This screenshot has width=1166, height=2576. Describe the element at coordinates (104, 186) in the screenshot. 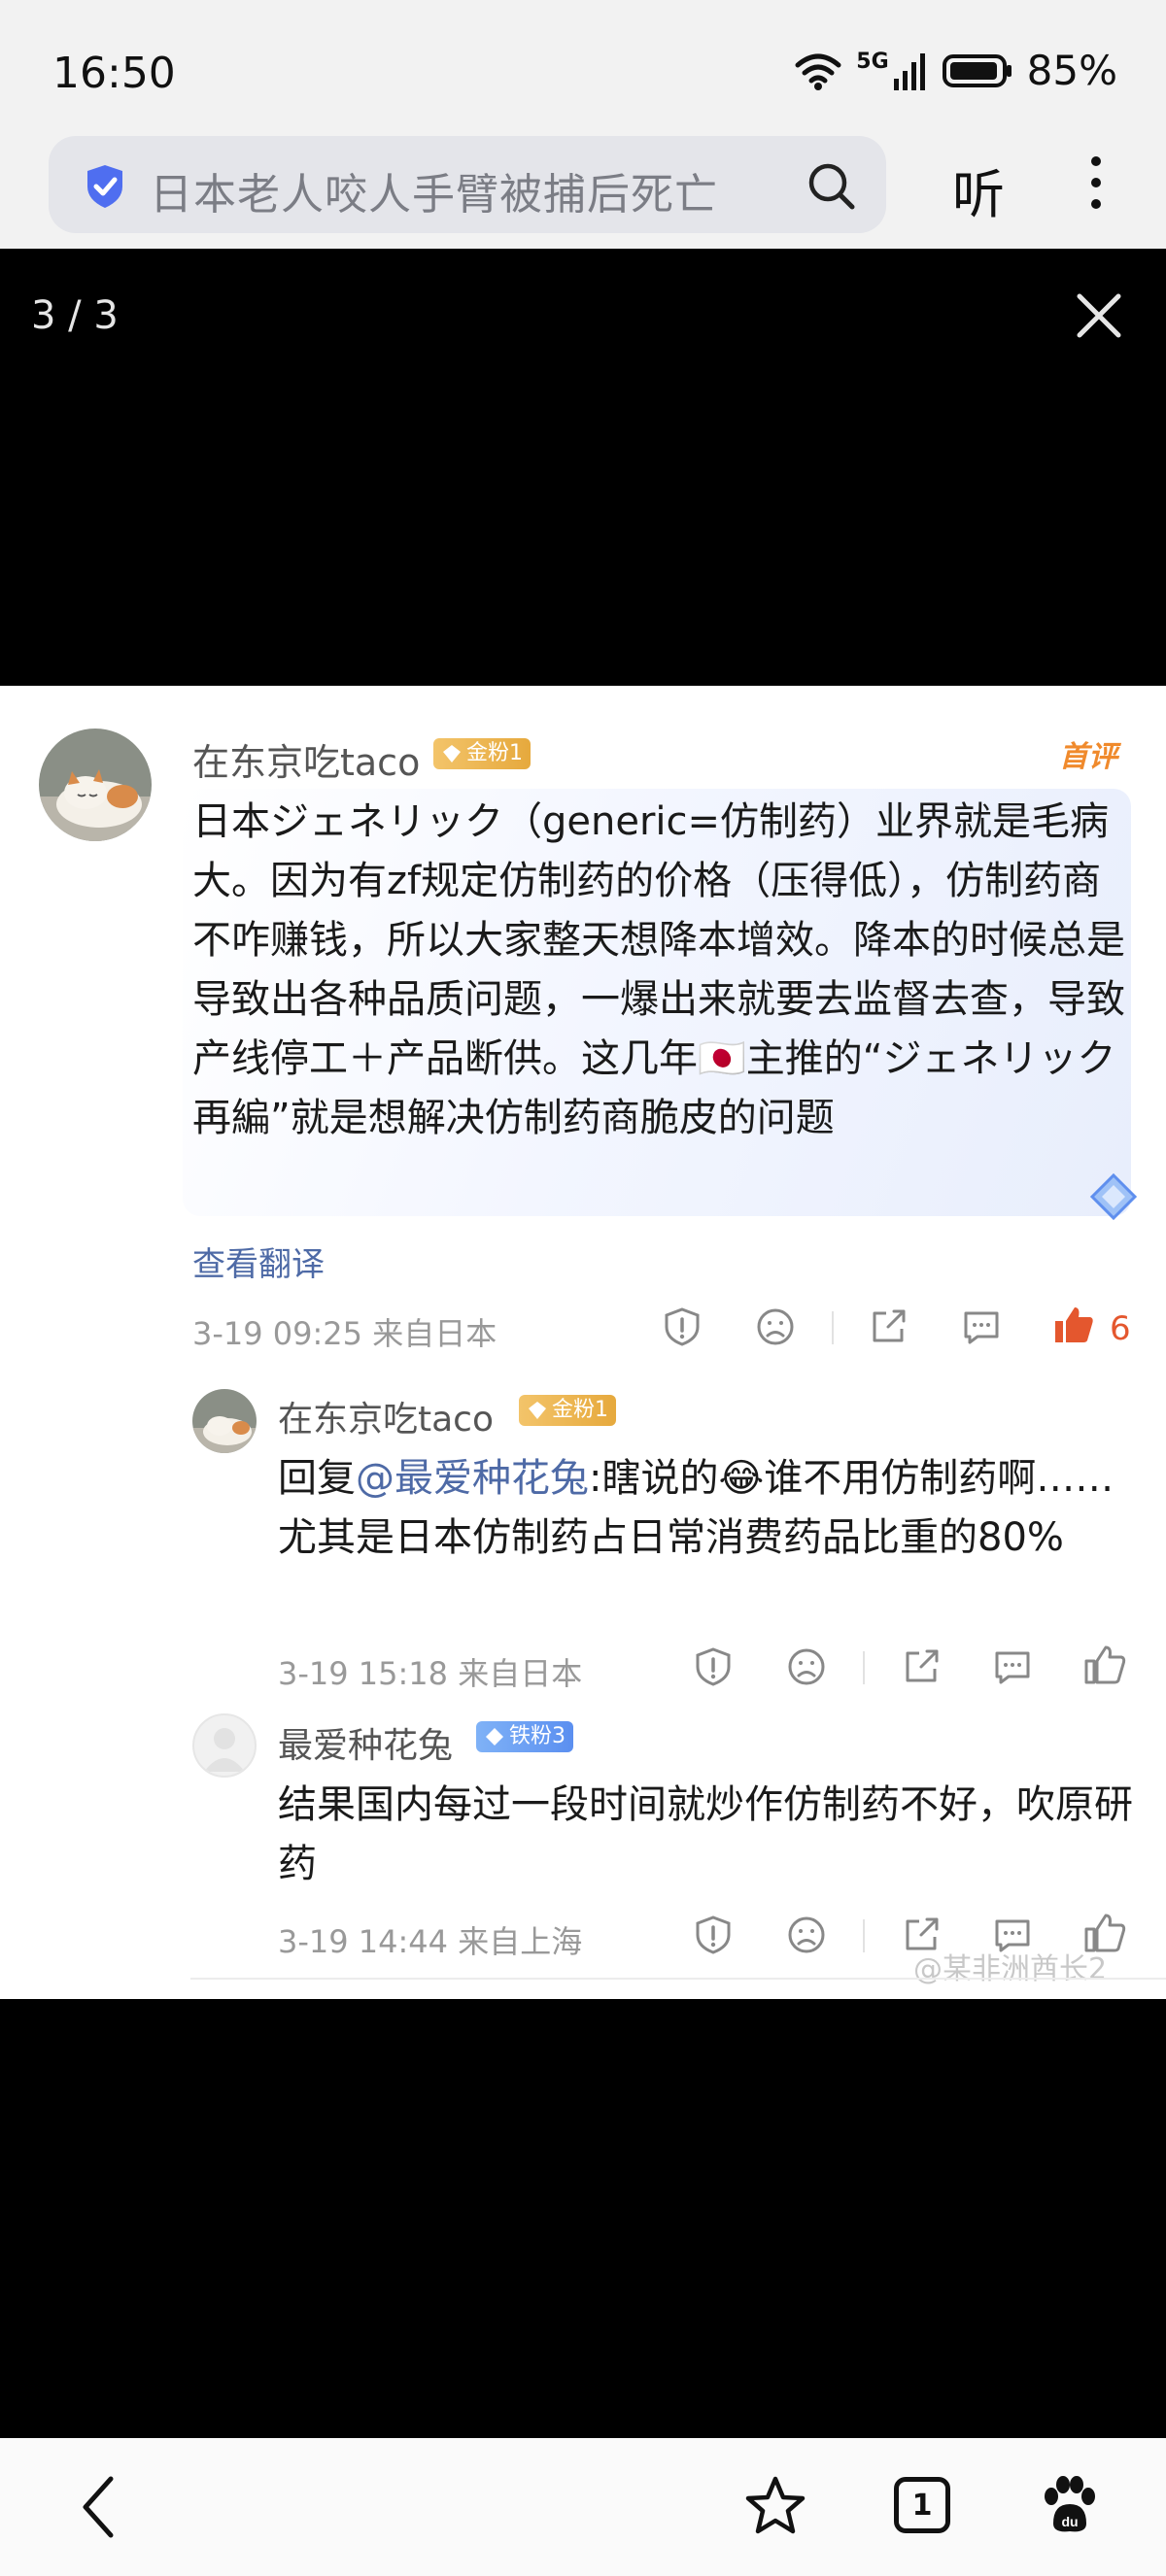

I see `shield-check-icon` at that location.